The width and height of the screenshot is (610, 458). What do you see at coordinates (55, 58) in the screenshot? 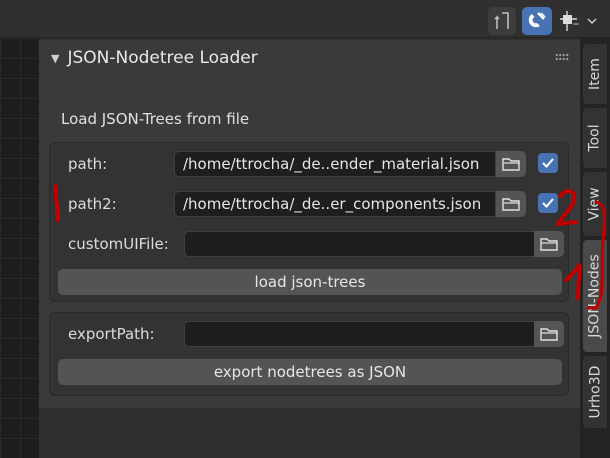
I see `collapse-triangle-icon: ▼` at bounding box center [55, 58].